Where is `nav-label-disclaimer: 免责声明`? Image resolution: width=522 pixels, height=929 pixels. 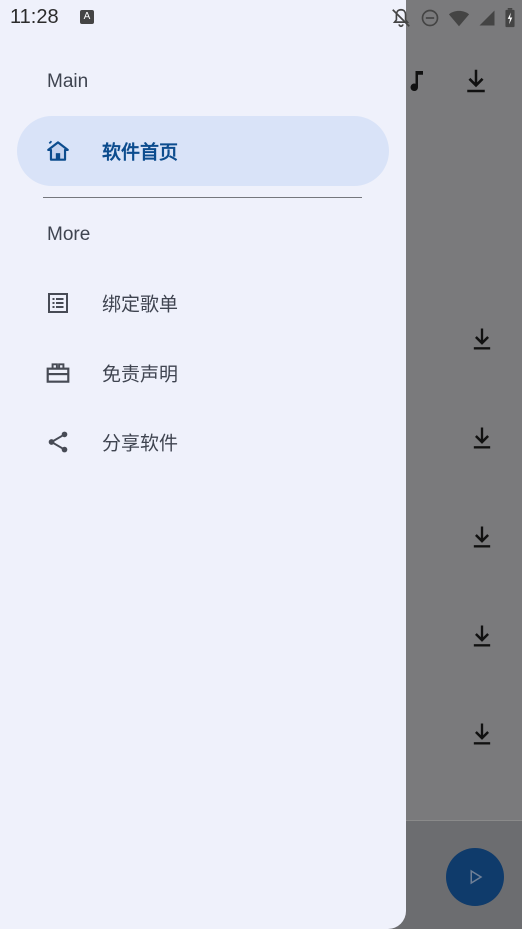
nav-label-disclaimer: 免责声明 is located at coordinates (140, 374).